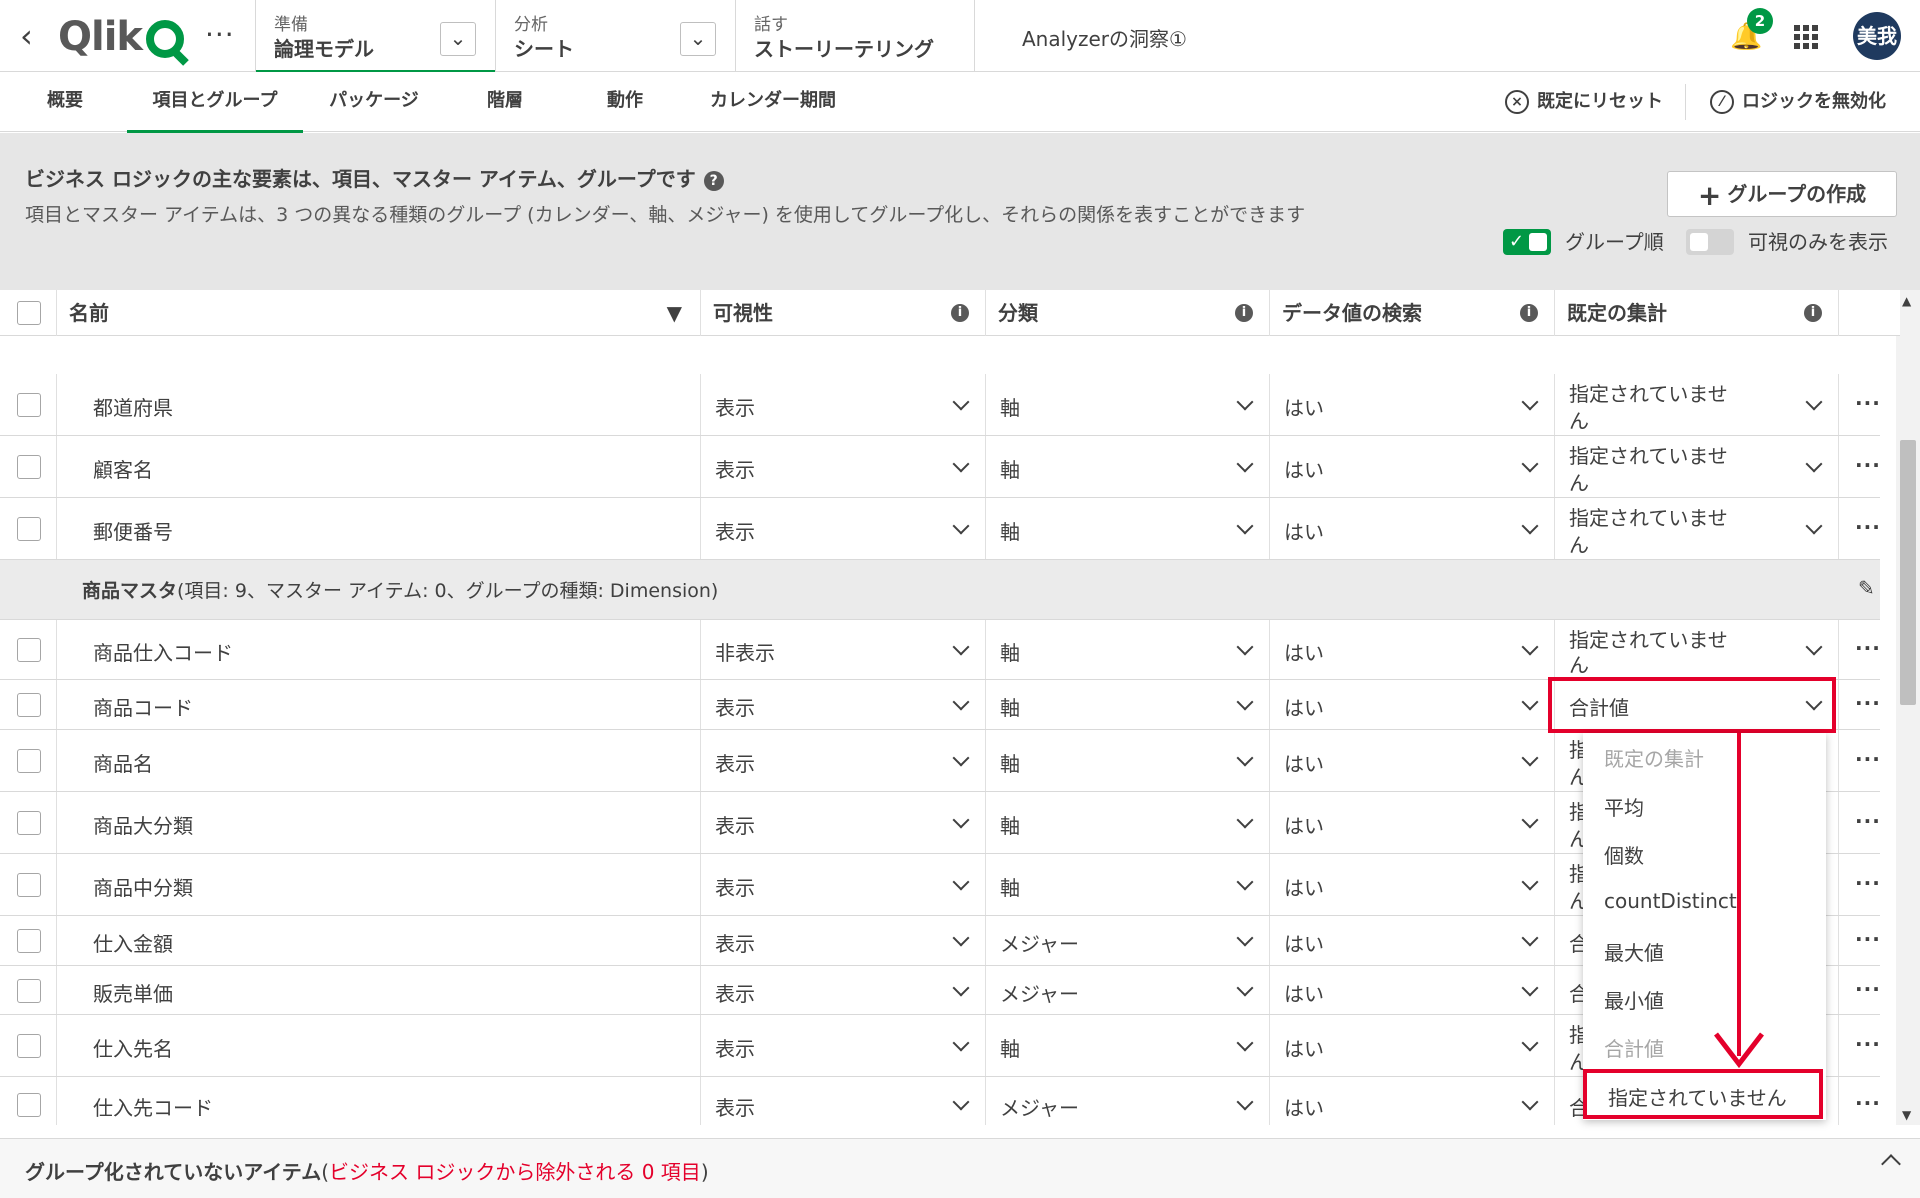 The height and width of the screenshot is (1198, 1920). I want to click on tab-calendar-periods: カレンダー期間, so click(773, 102).